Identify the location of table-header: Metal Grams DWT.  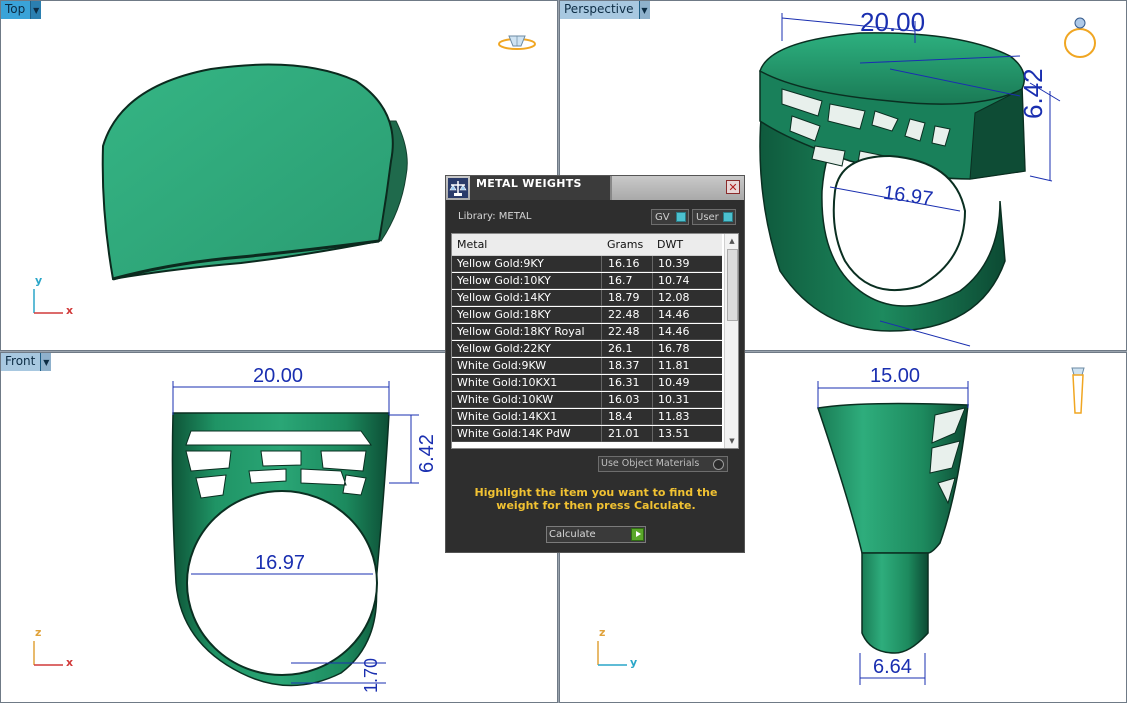
(587, 245).